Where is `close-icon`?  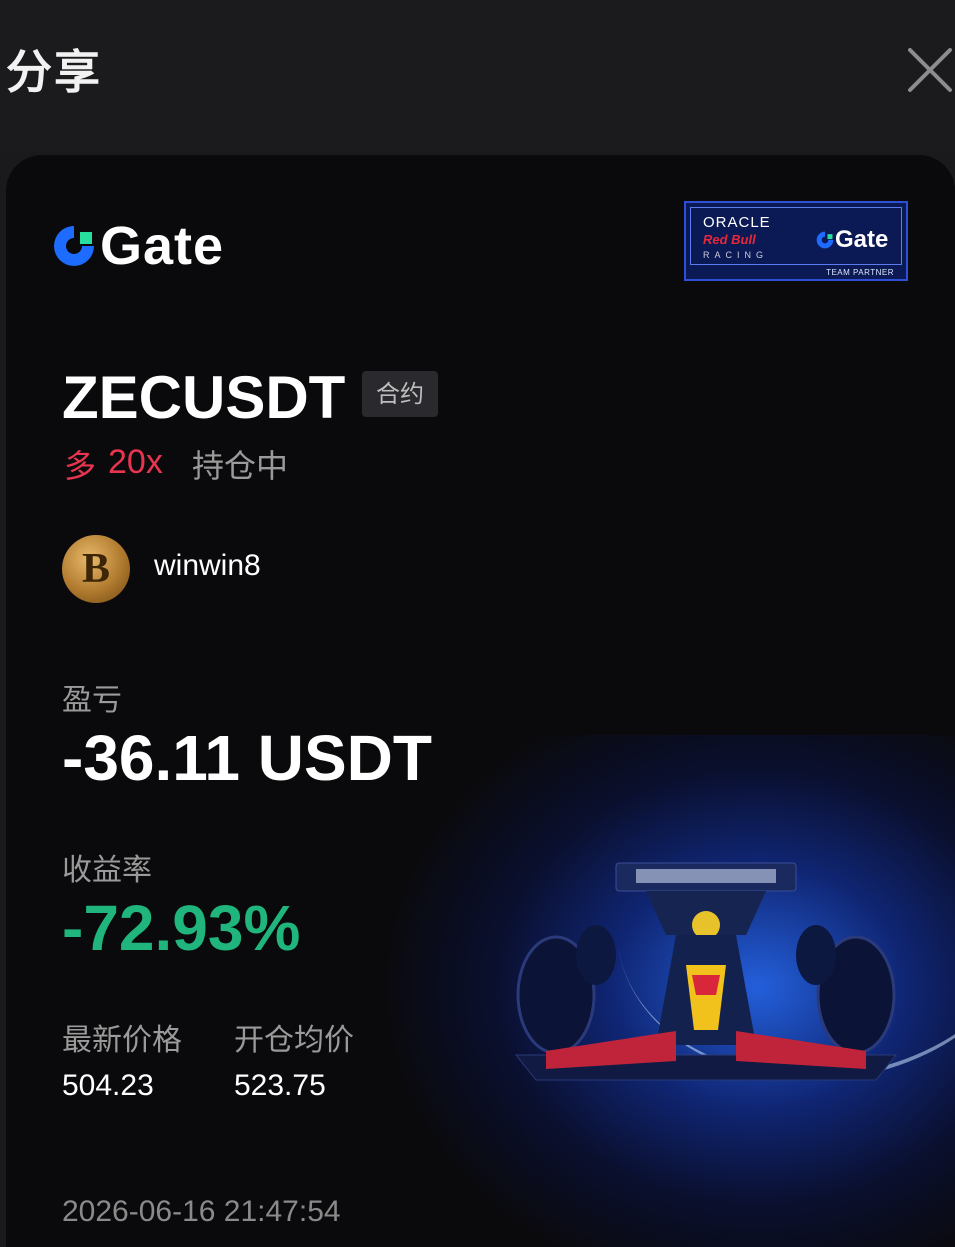 close-icon is located at coordinates (929, 70).